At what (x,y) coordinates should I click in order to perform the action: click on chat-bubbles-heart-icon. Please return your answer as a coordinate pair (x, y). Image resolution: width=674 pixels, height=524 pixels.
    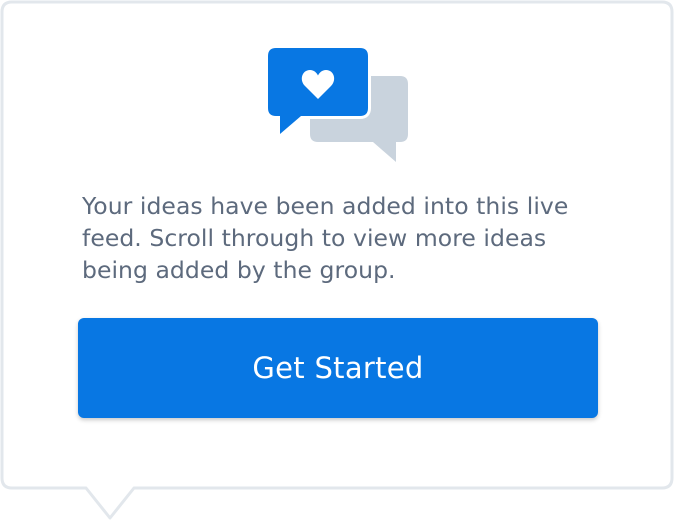
    Looking at the image, I should click on (338, 104).